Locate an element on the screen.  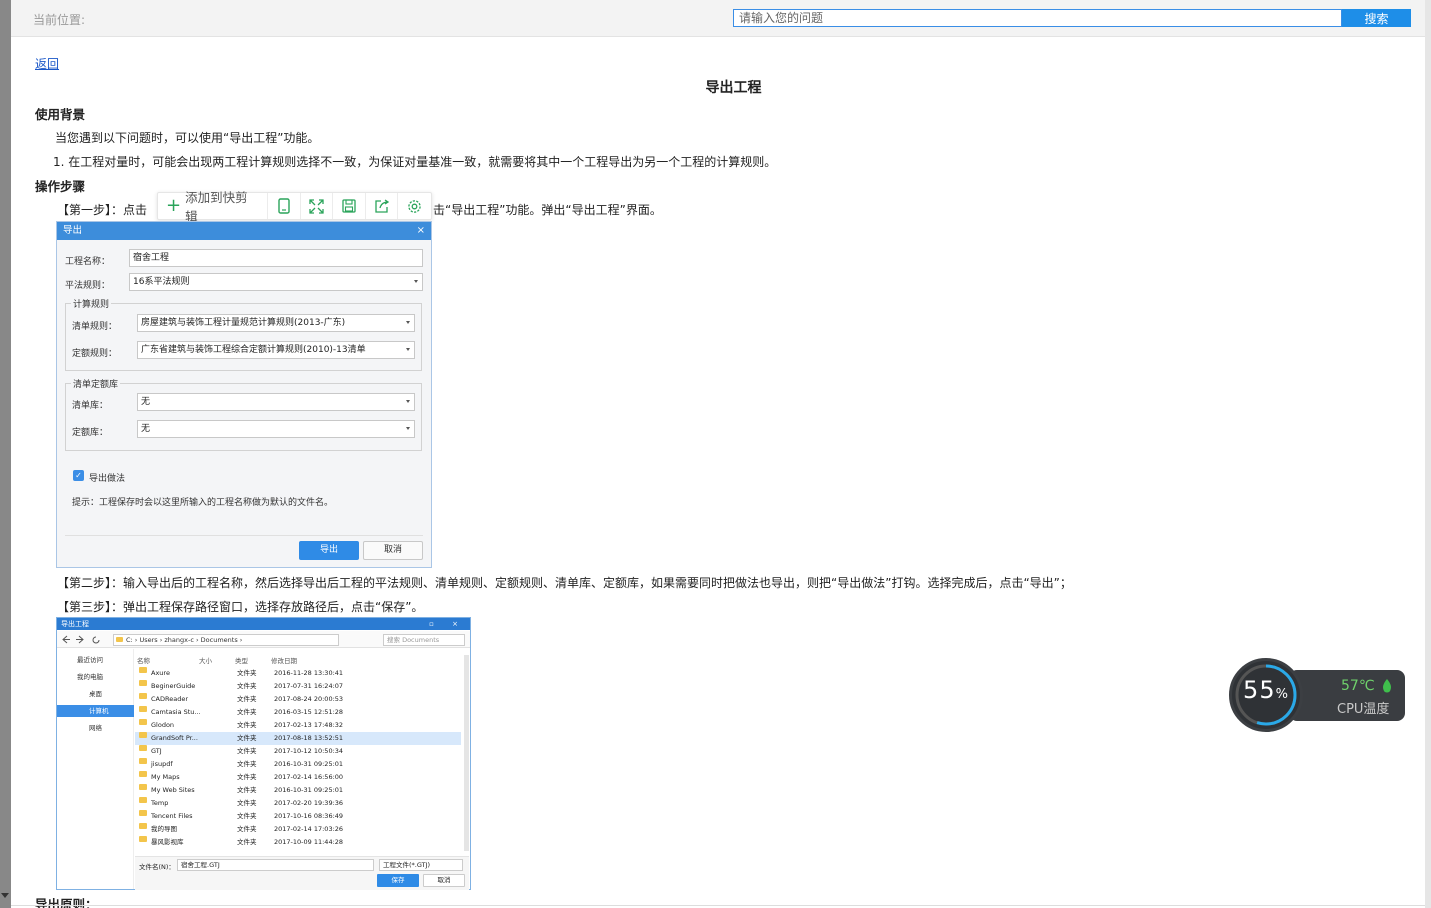
cpu-temp-widget: 55% 57℃ CPU温度 is located at coordinates (1317, 695).